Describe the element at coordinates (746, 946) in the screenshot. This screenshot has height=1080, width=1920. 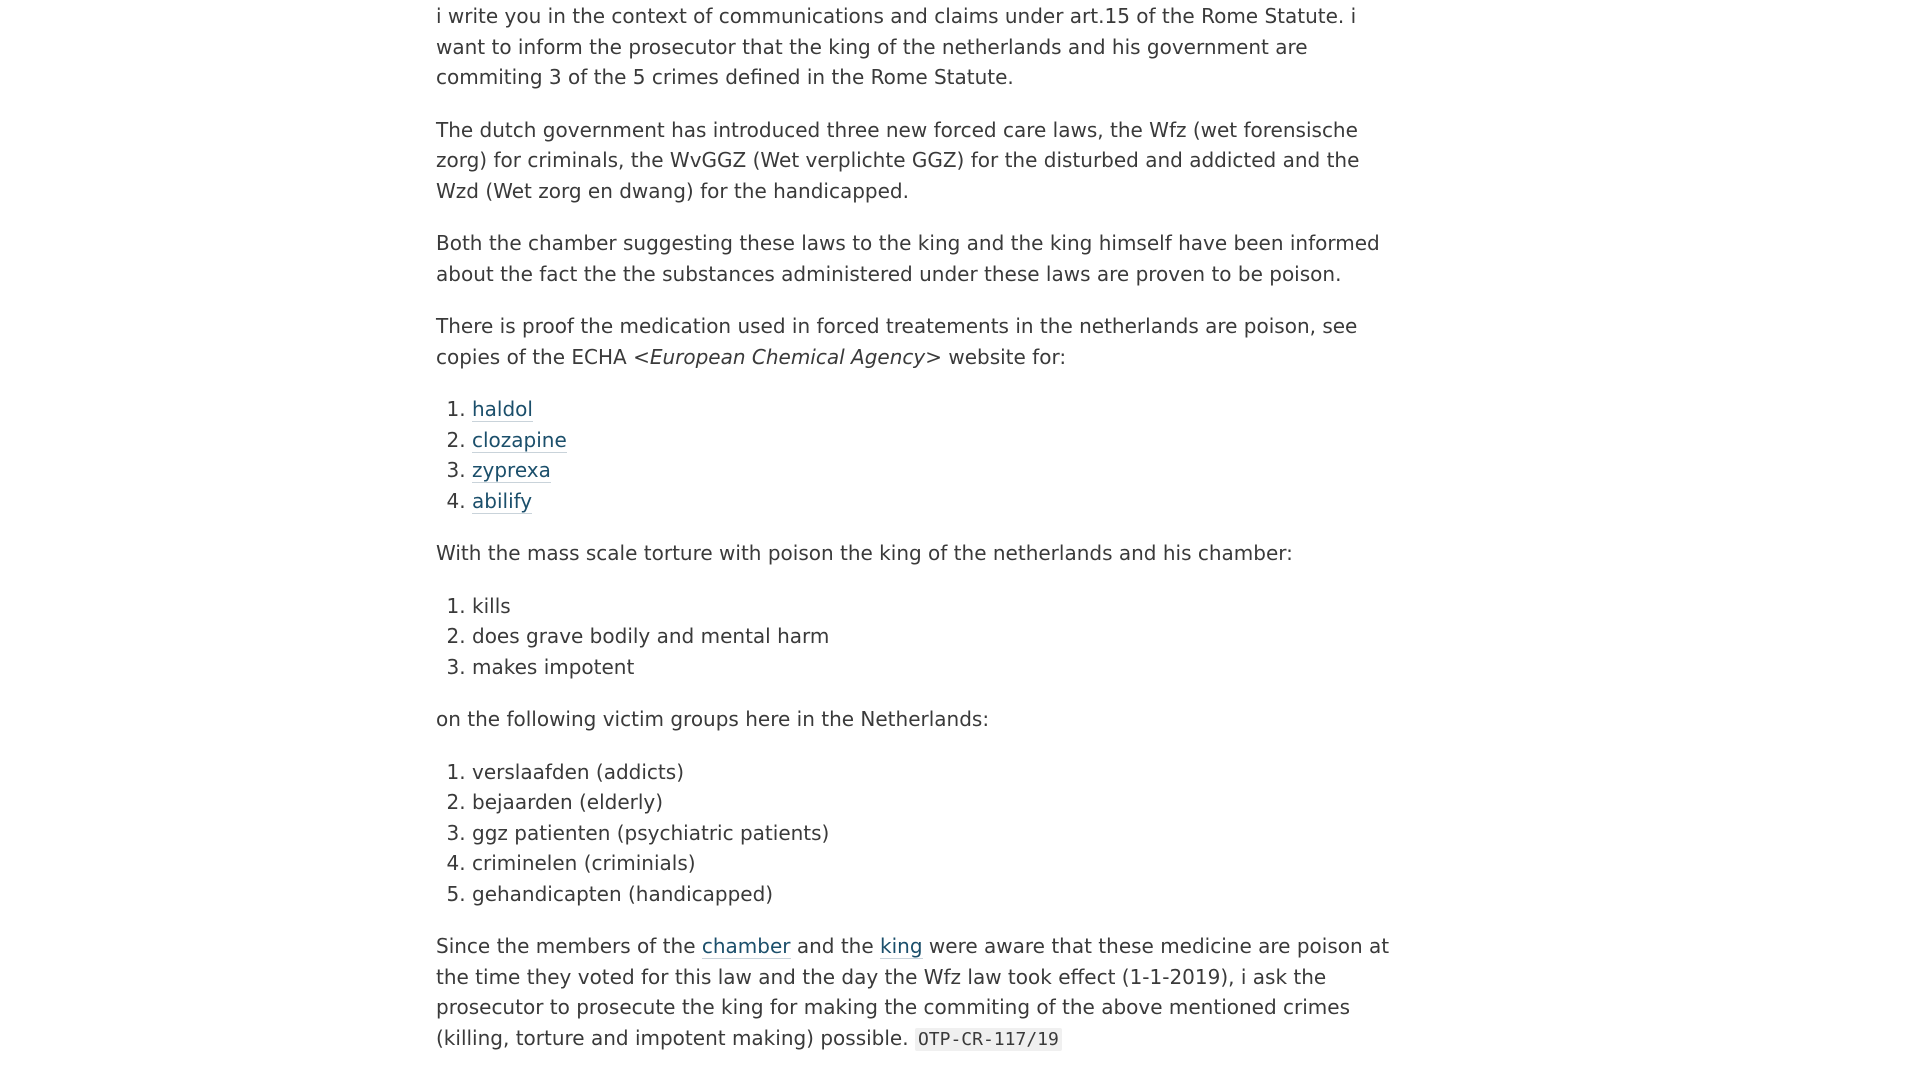
I see `chamber-link: chamber` at that location.